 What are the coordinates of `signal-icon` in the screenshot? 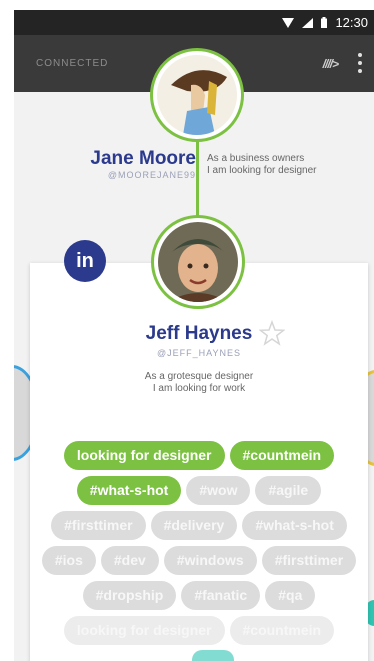 It's located at (308, 22).